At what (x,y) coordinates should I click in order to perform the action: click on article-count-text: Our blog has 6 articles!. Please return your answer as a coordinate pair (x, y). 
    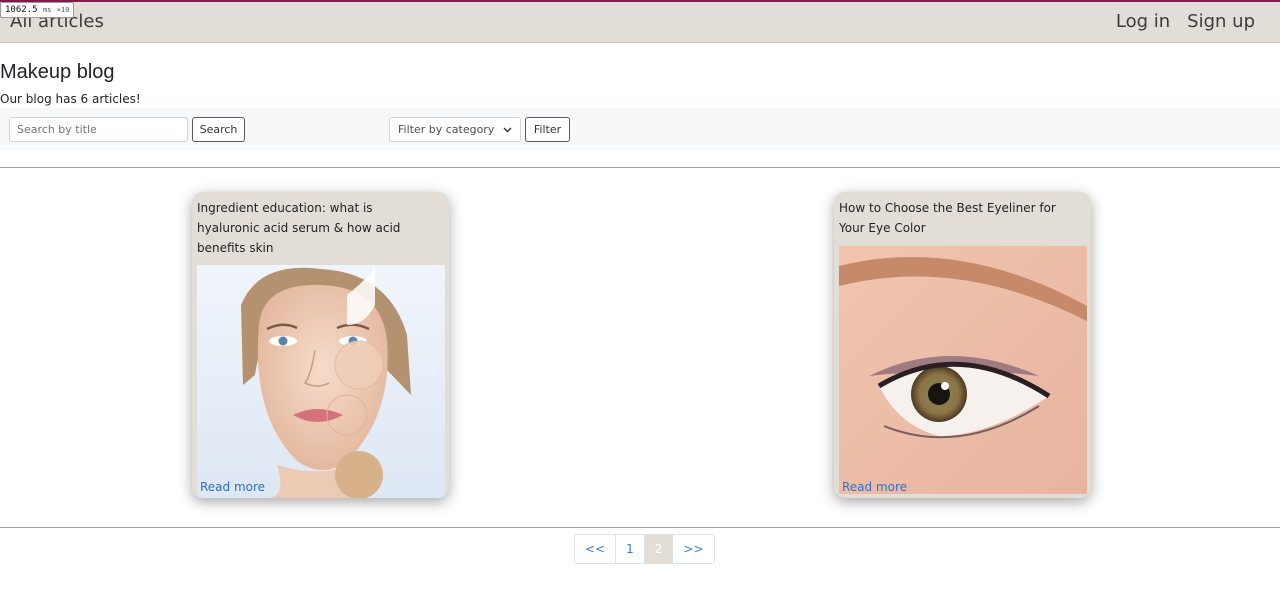
    Looking at the image, I should click on (70, 99).